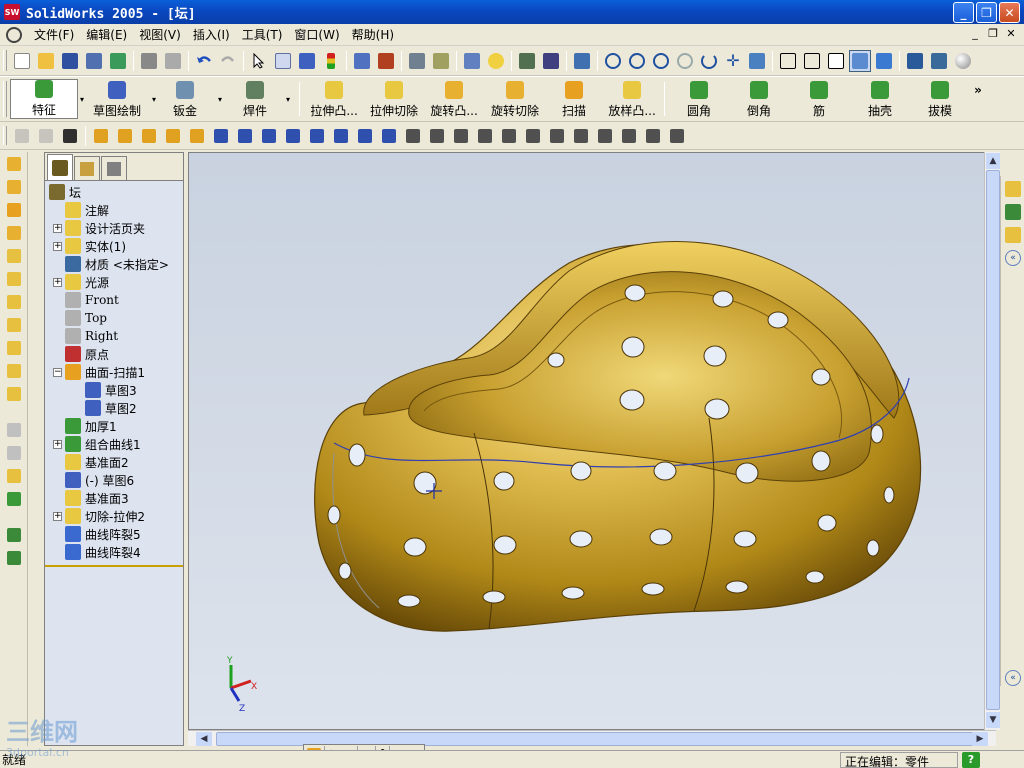 The height and width of the screenshot is (768, 1024). Describe the element at coordinates (978, 90) in the screenshot. I see `more-tools-chevron-icon: »` at that location.